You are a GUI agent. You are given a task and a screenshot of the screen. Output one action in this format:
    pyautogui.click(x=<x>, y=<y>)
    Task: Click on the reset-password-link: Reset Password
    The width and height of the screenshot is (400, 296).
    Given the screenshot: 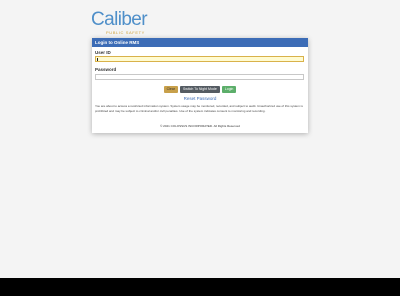 What is the action you would take?
    pyautogui.click(x=200, y=98)
    